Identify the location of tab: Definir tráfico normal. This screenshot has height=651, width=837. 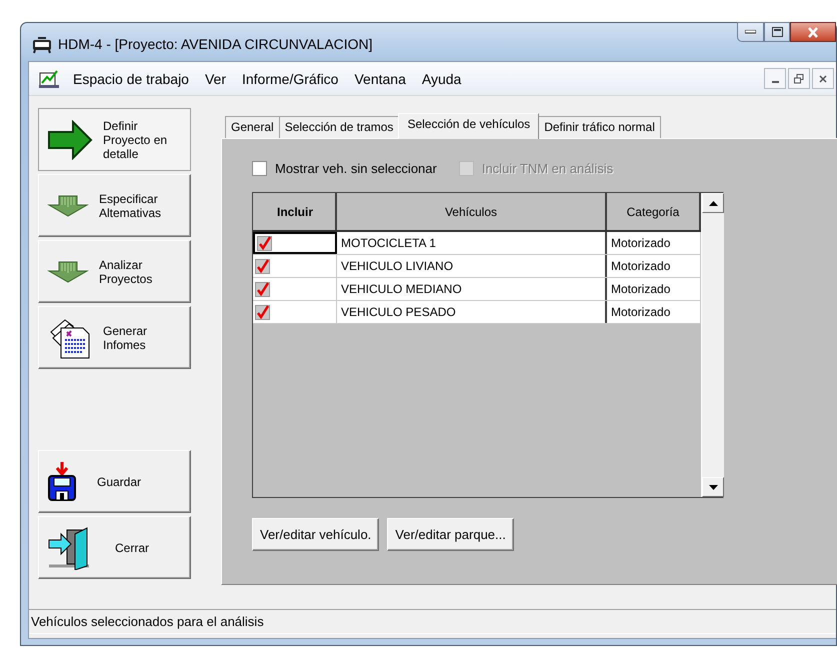
(599, 127).